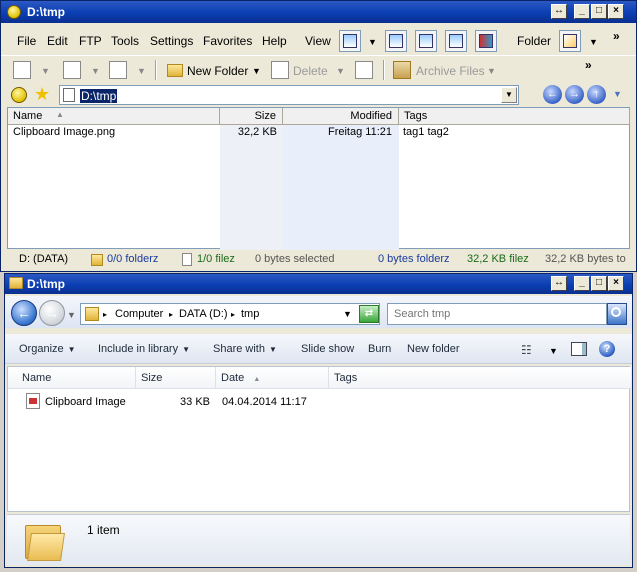 The image size is (637, 572). What do you see at coordinates (534, 41) in the screenshot?
I see `menu-folder: Folder` at bounding box center [534, 41].